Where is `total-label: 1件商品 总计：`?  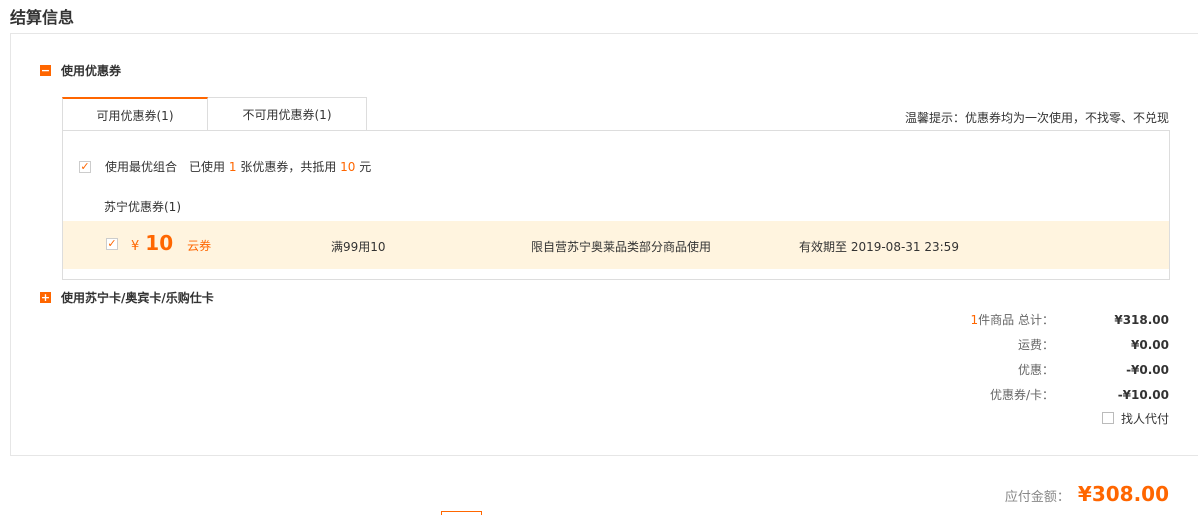
total-label: 1件商品 总计： is located at coordinates (964, 319).